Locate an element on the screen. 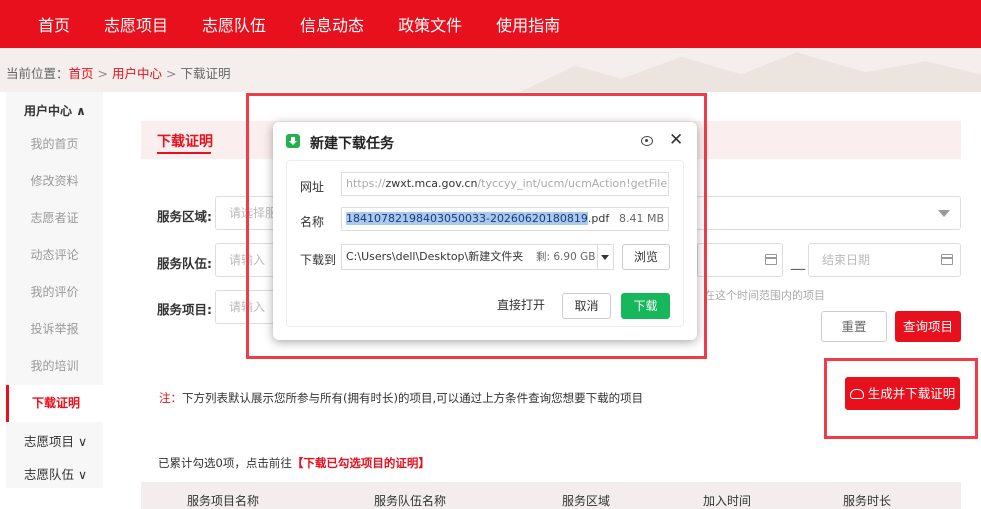  column-header-area: 服务区域 is located at coordinates (586, 501).